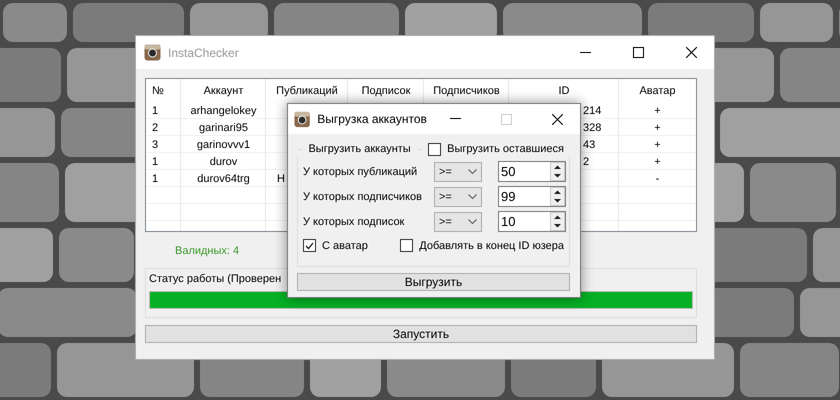 This screenshot has height=400, width=840. Describe the element at coordinates (433, 282) in the screenshot. I see `export-button: Выгрузить` at that location.